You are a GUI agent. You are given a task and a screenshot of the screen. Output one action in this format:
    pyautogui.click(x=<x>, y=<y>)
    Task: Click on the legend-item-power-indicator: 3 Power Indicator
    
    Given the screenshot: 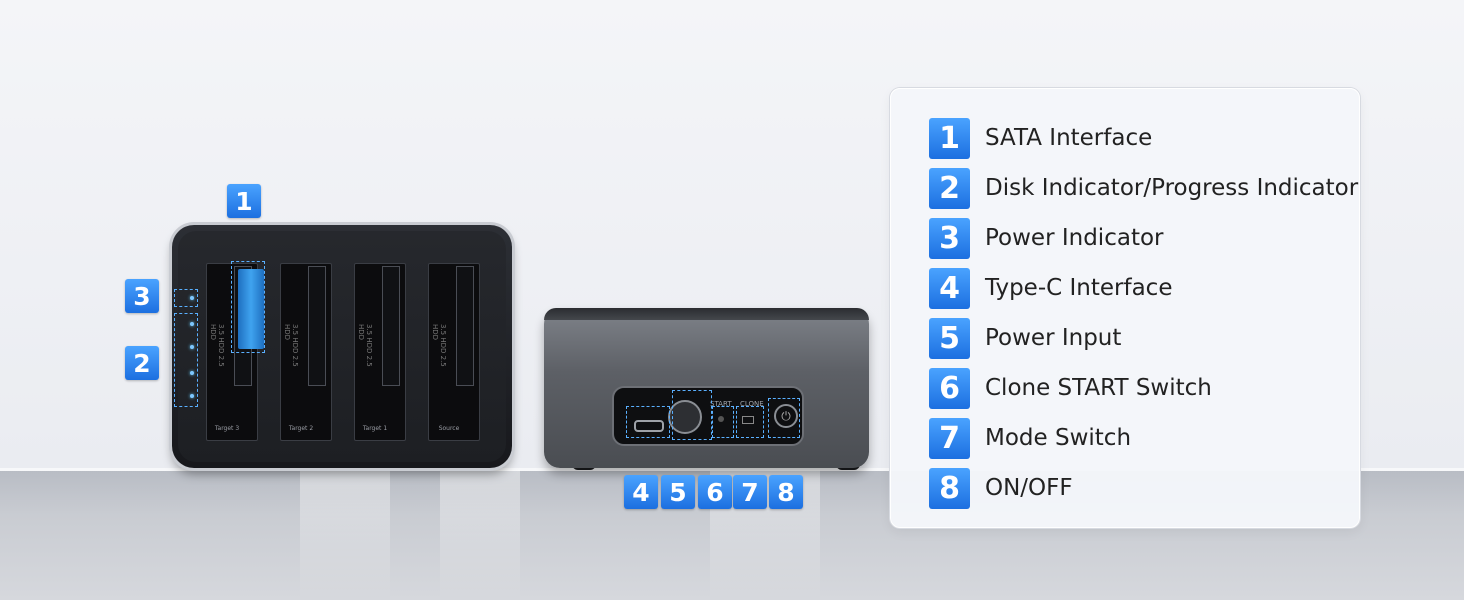 What is the action you would take?
    pyautogui.click(x=1046, y=238)
    